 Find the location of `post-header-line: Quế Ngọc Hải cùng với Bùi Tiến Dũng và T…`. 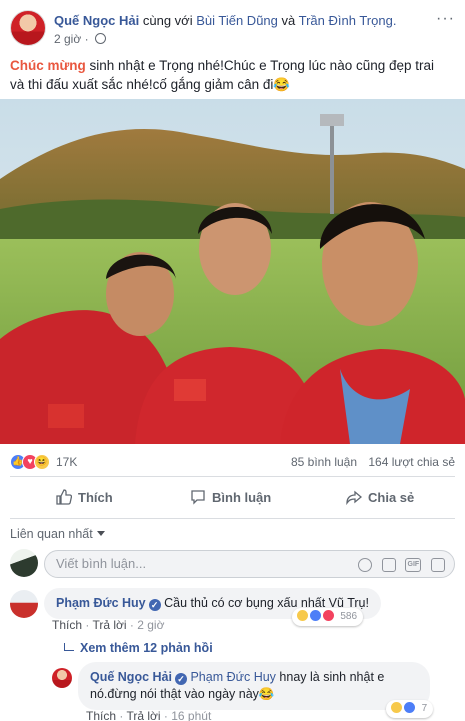

post-header-line: Quế Ngọc Hải cùng với Bùi Tiến Dũng và T… is located at coordinates (225, 20).